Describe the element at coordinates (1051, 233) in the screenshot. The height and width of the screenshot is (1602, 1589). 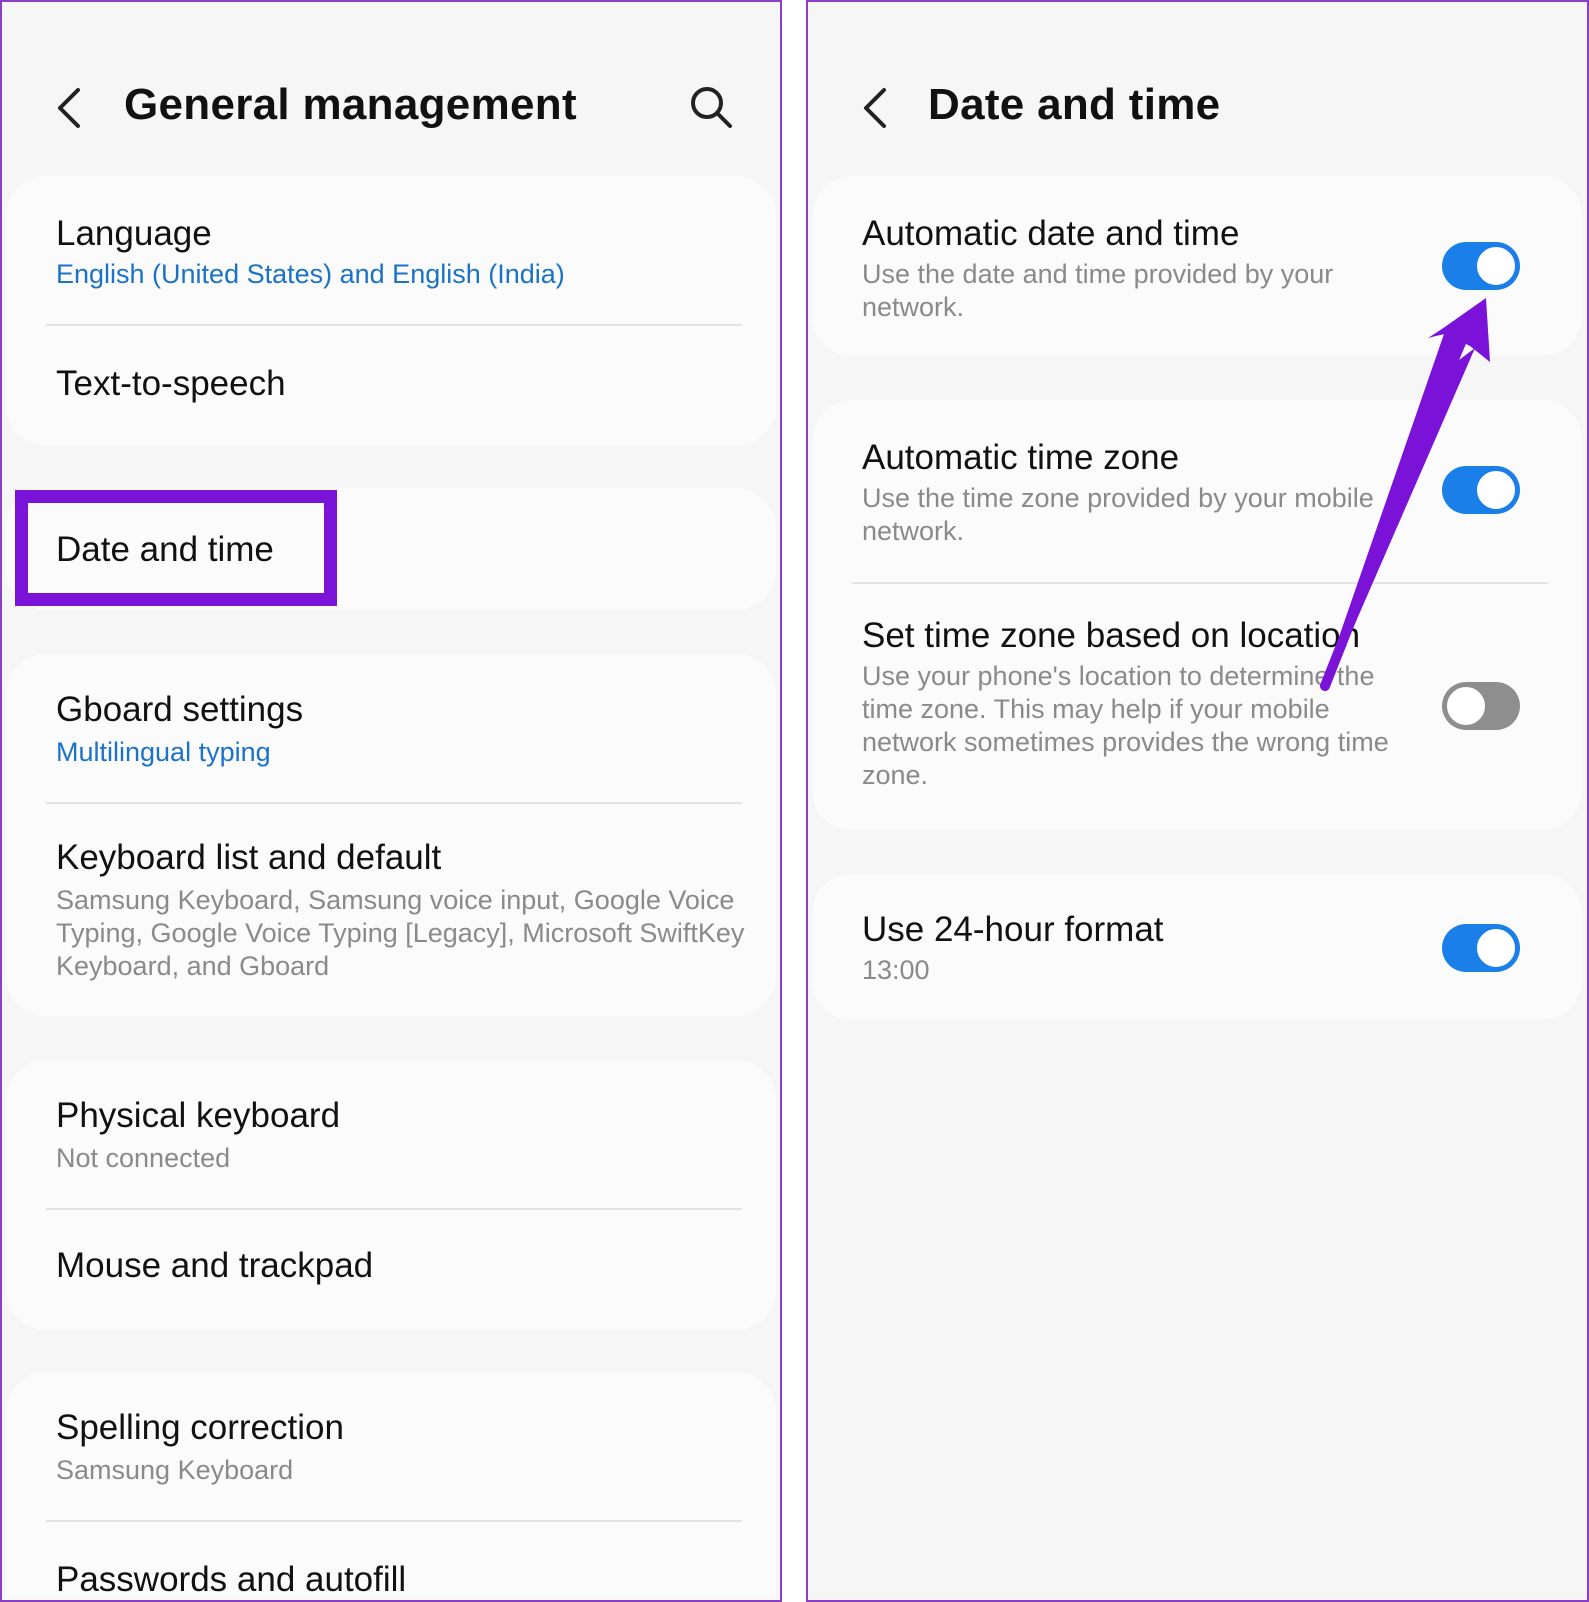
I see `item-title: Automatic date and time` at that location.